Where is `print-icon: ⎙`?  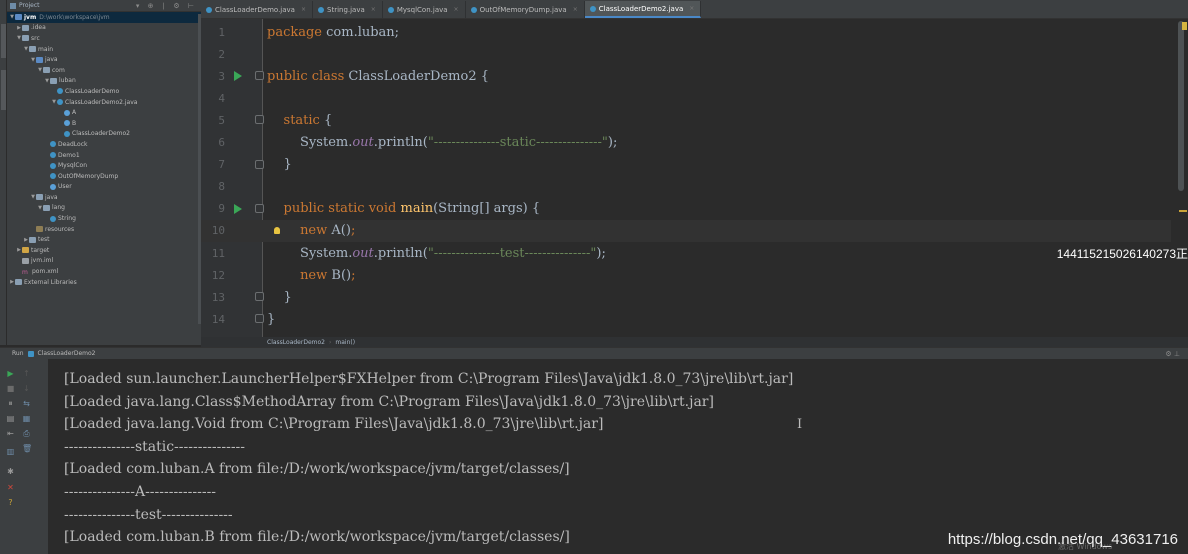 print-icon: ⎙ is located at coordinates (26, 433).